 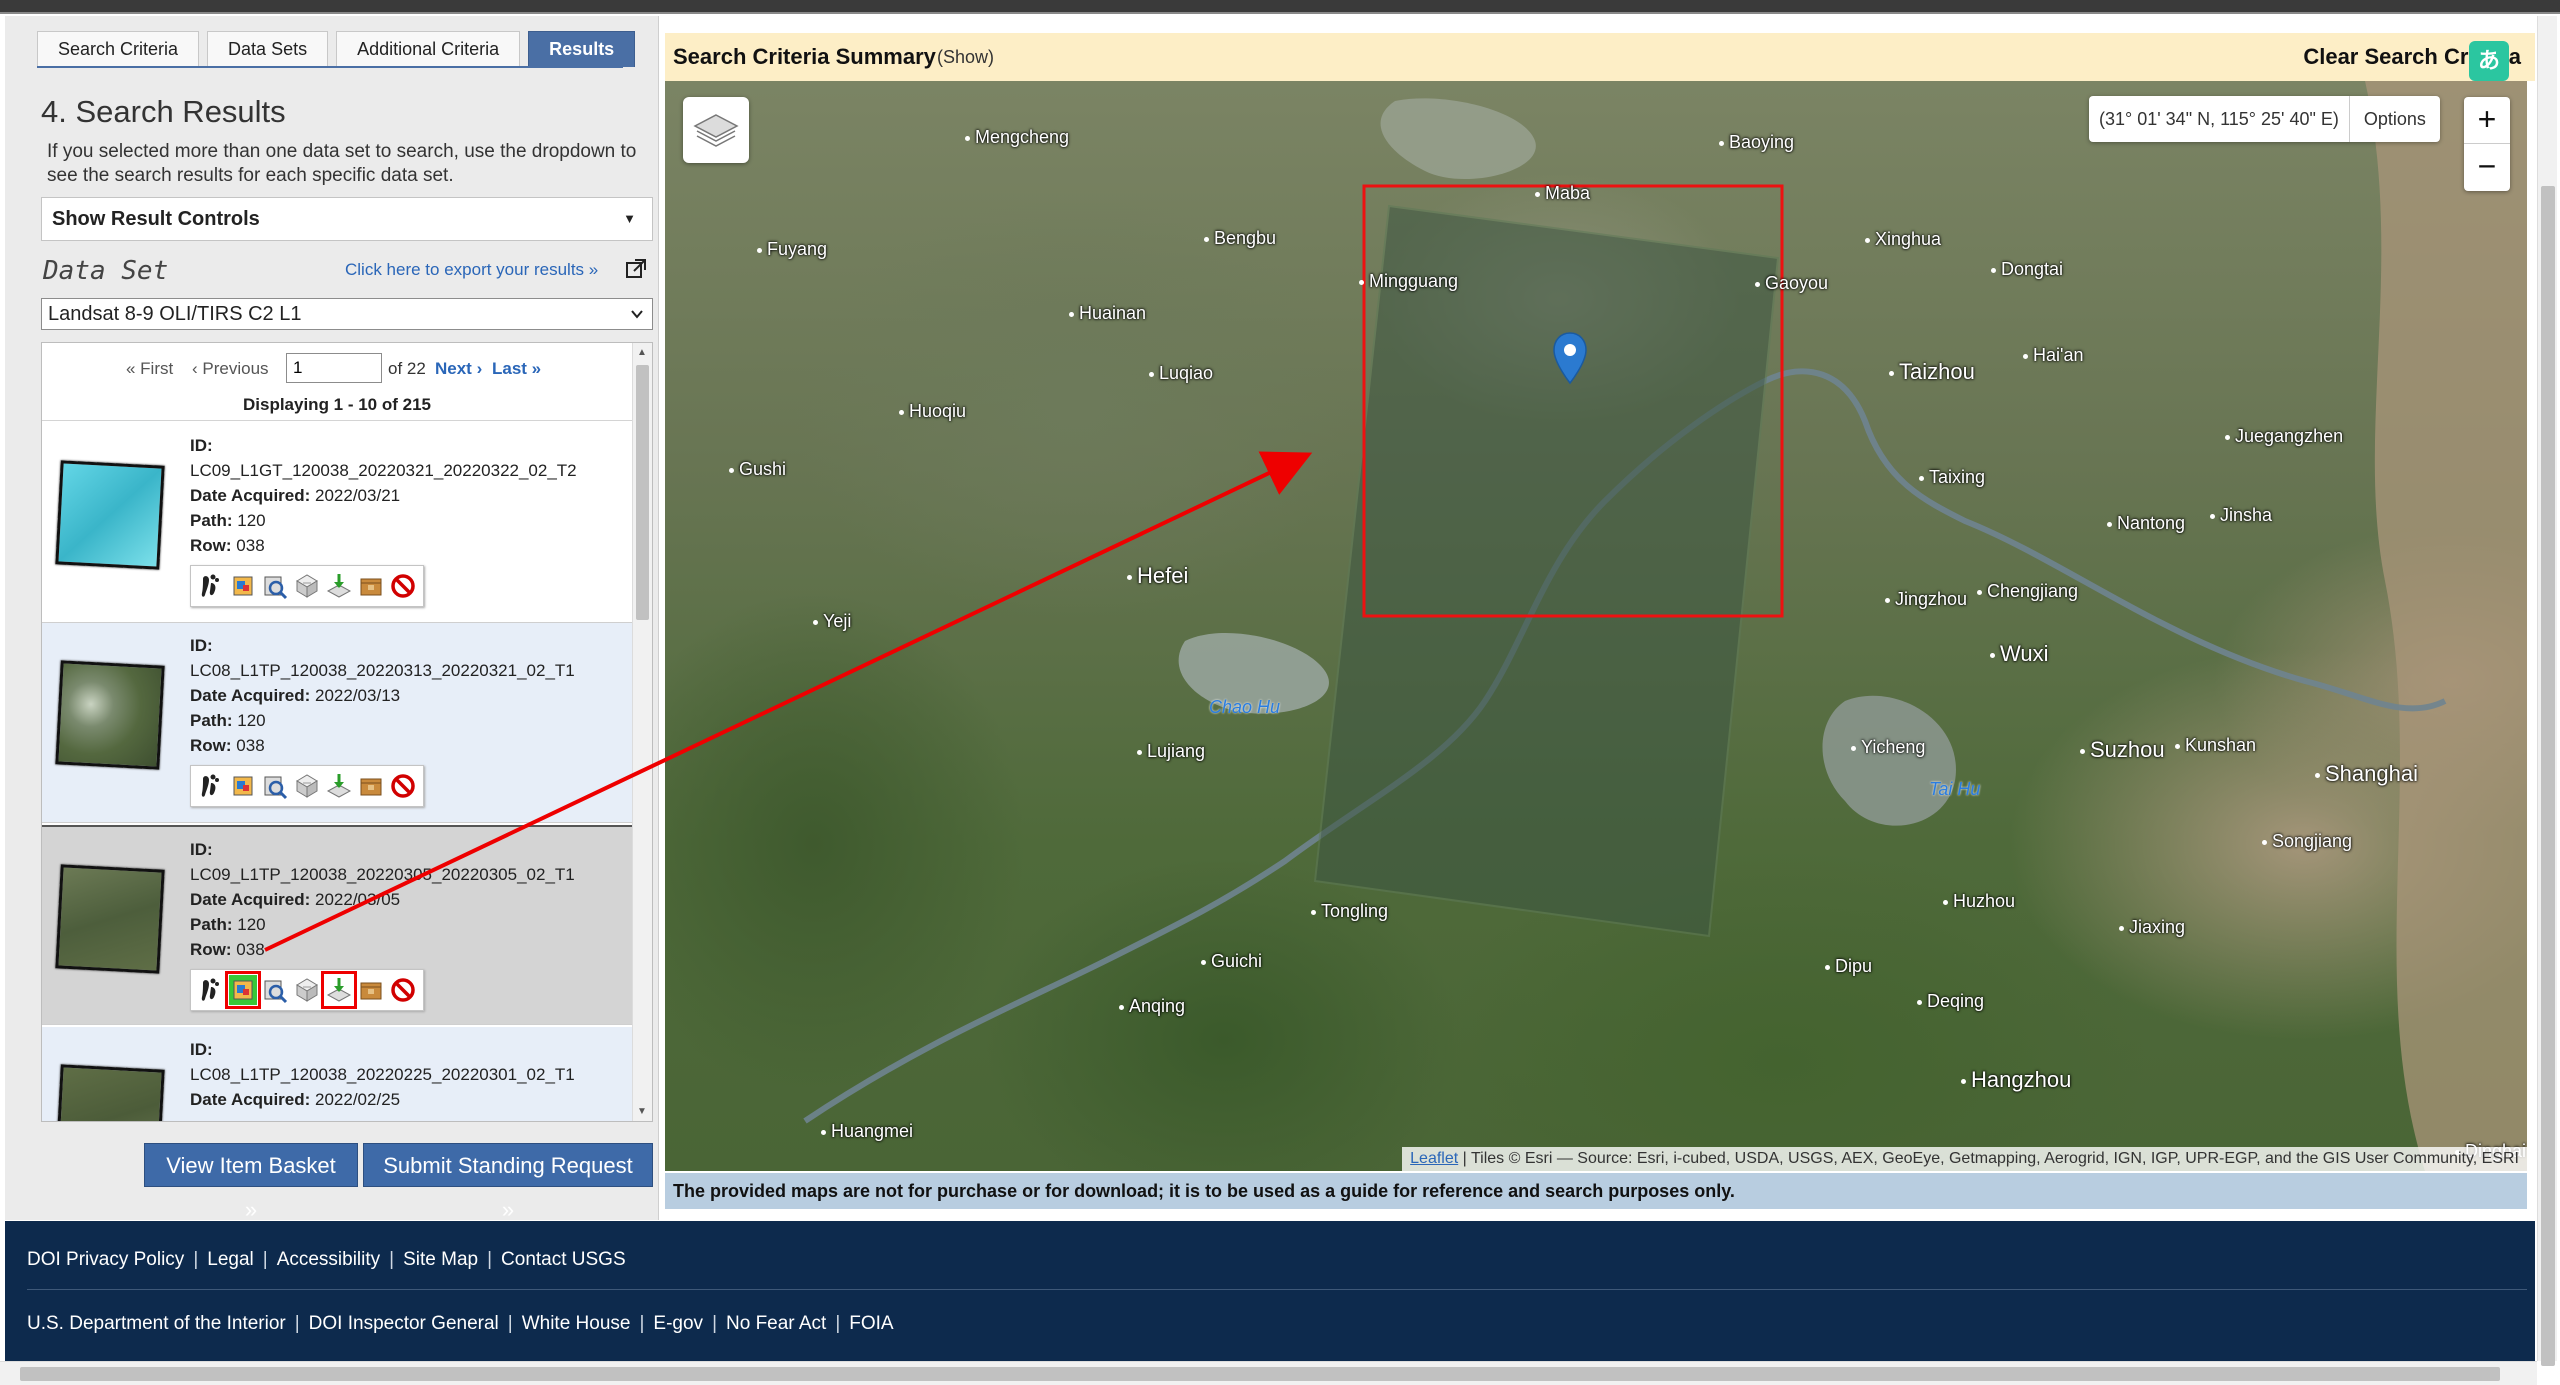 I want to click on city-label: Huainan, so click(x=1107, y=313).